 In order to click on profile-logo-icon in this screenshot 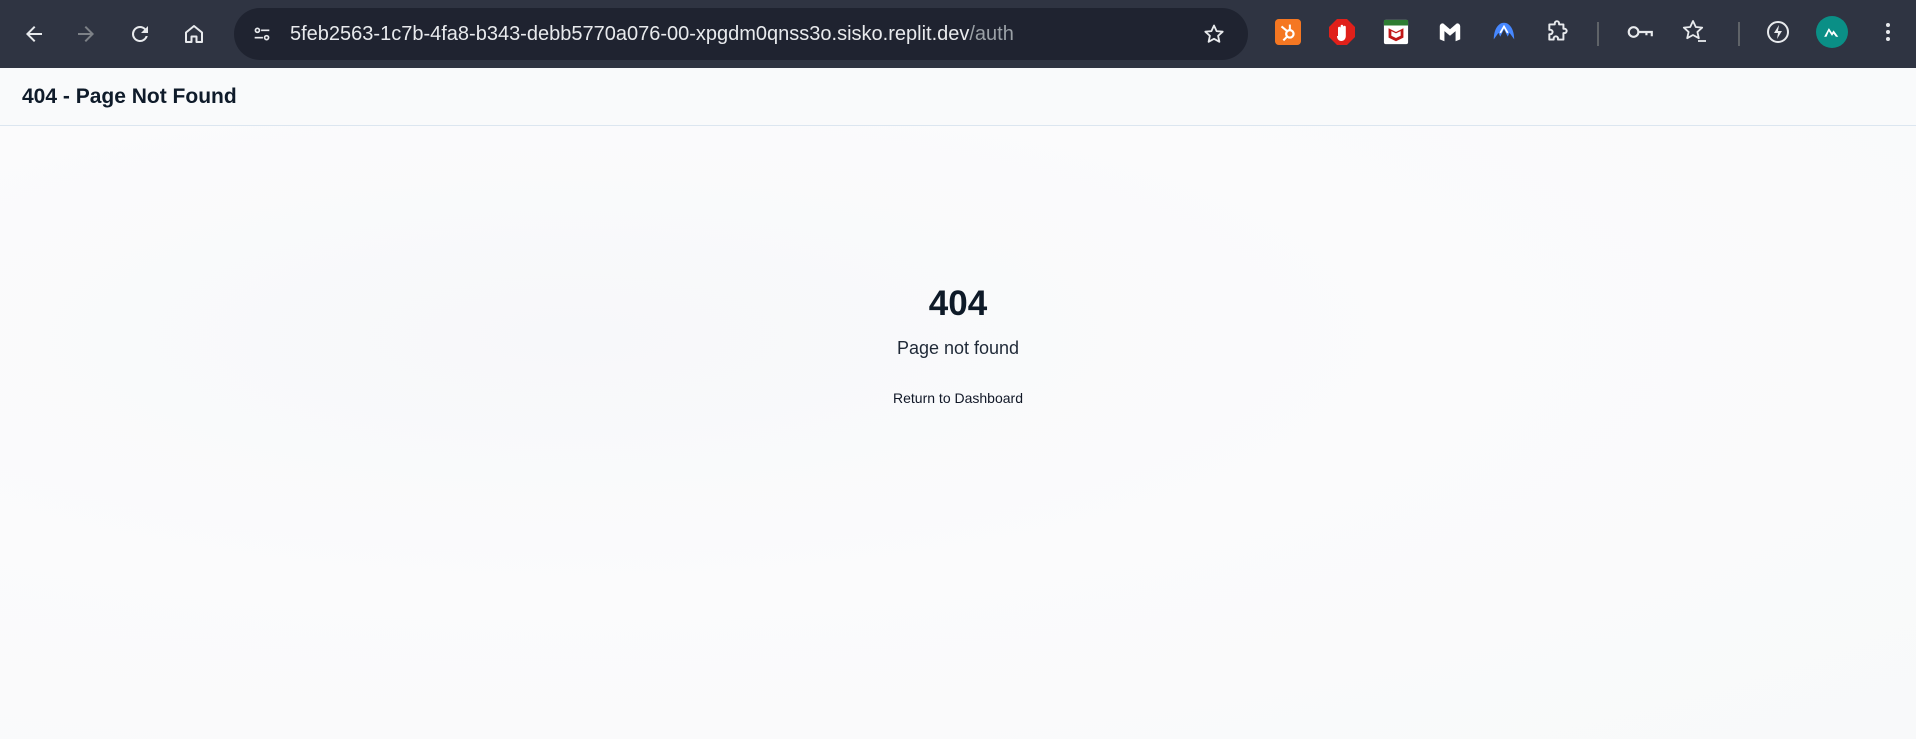, I will do `click(1831, 32)`.